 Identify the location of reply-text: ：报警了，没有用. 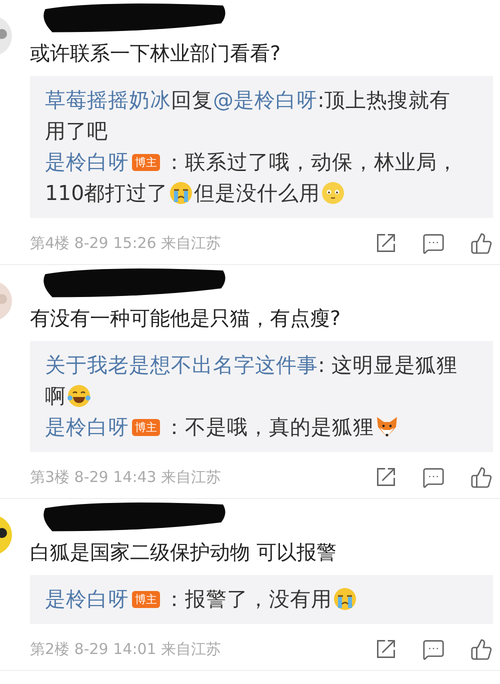
(248, 599).